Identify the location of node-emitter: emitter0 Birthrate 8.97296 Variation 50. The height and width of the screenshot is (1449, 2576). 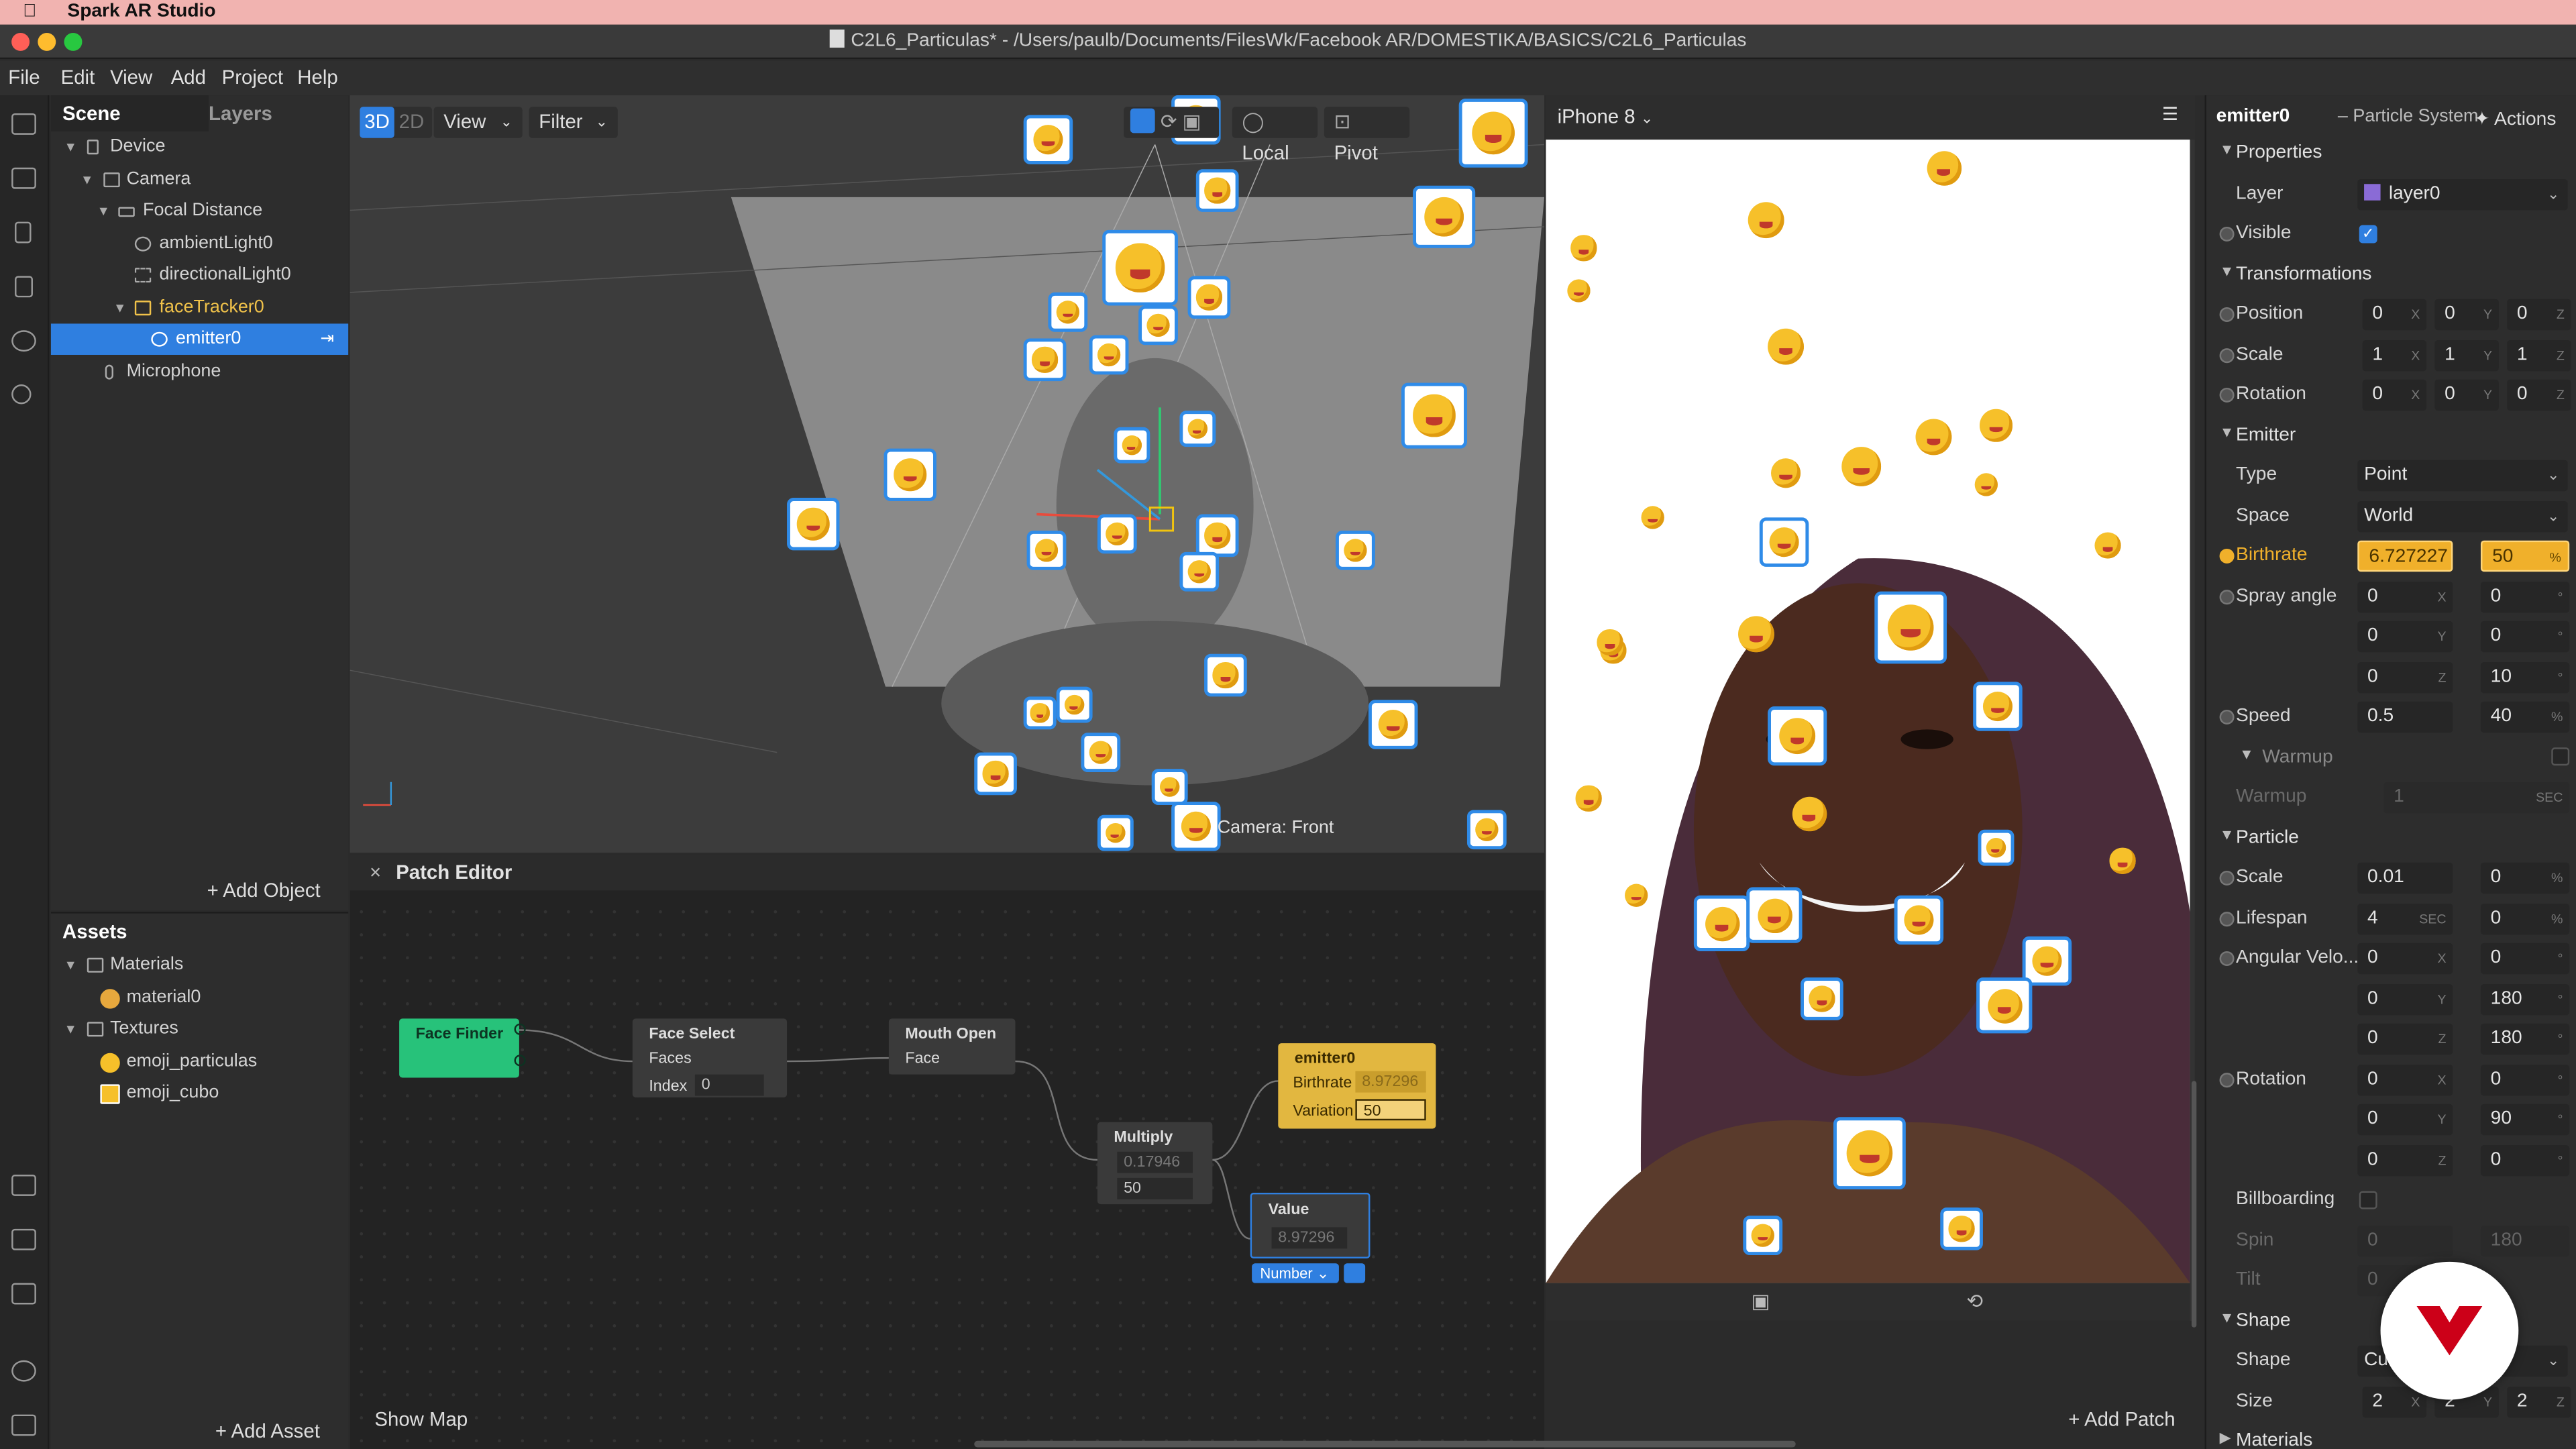
(1357, 1086).